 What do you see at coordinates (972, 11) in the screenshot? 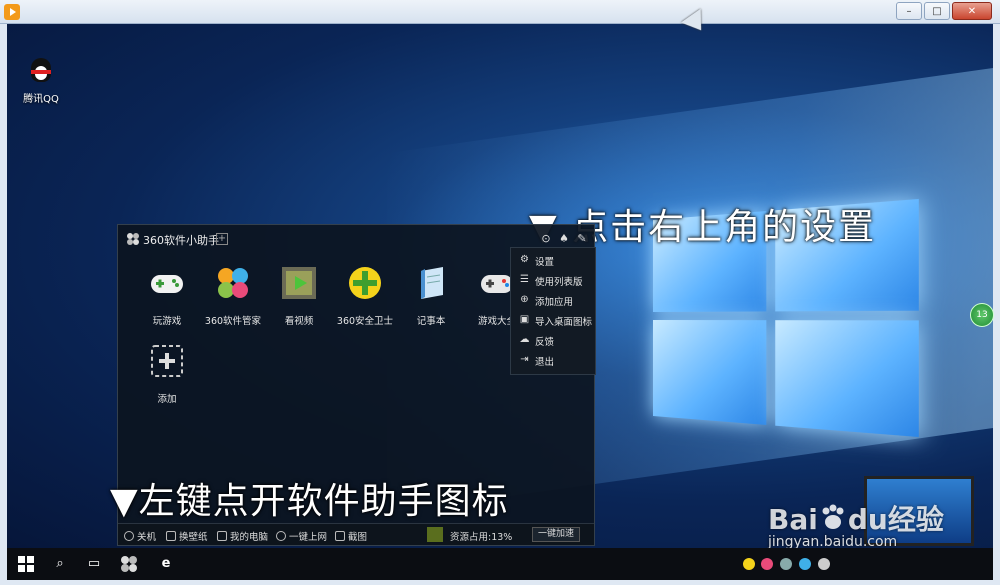
I see `close-button: ✕` at bounding box center [972, 11].